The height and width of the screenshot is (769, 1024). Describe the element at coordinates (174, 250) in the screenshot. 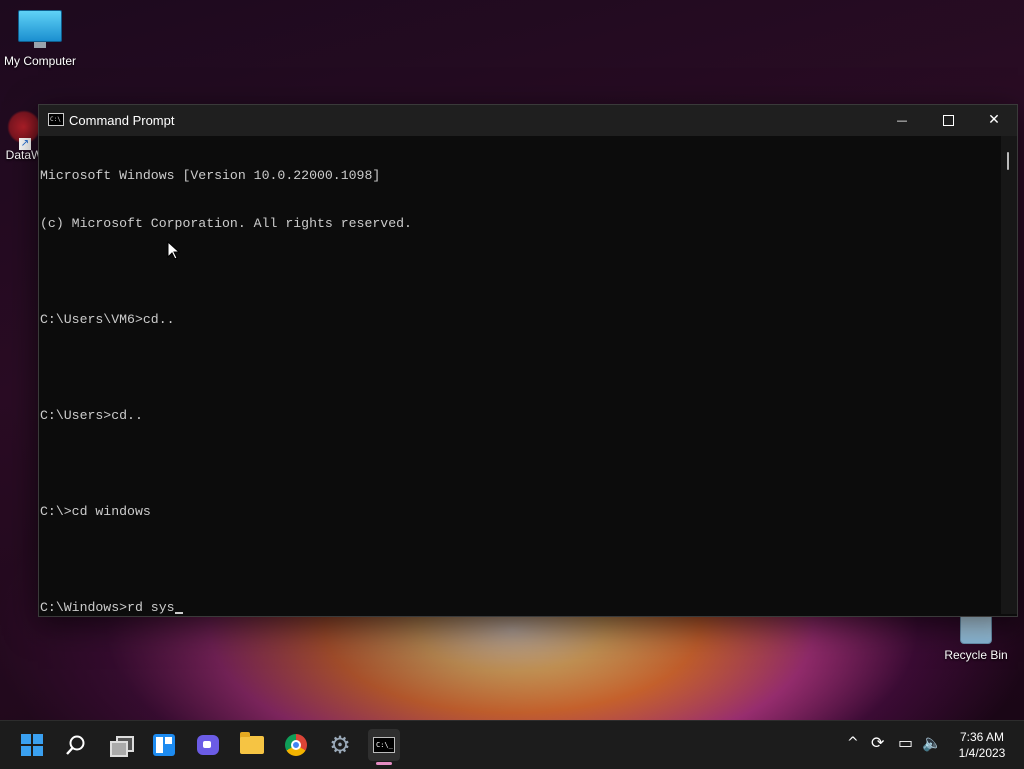

I see `mouse-pointer-icon` at that location.